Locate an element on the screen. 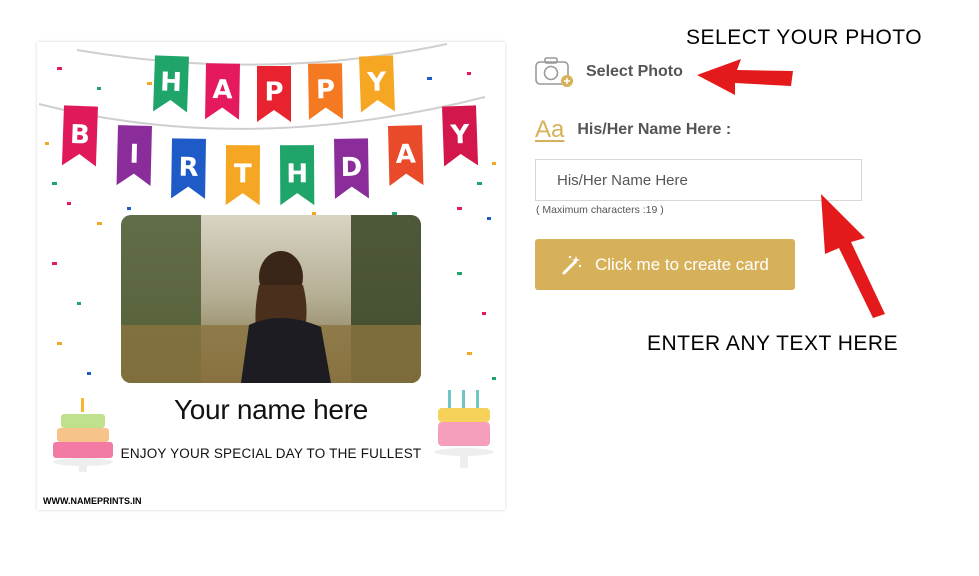 The image size is (979, 576). create-card-button: Click me to create card is located at coordinates (665, 264).